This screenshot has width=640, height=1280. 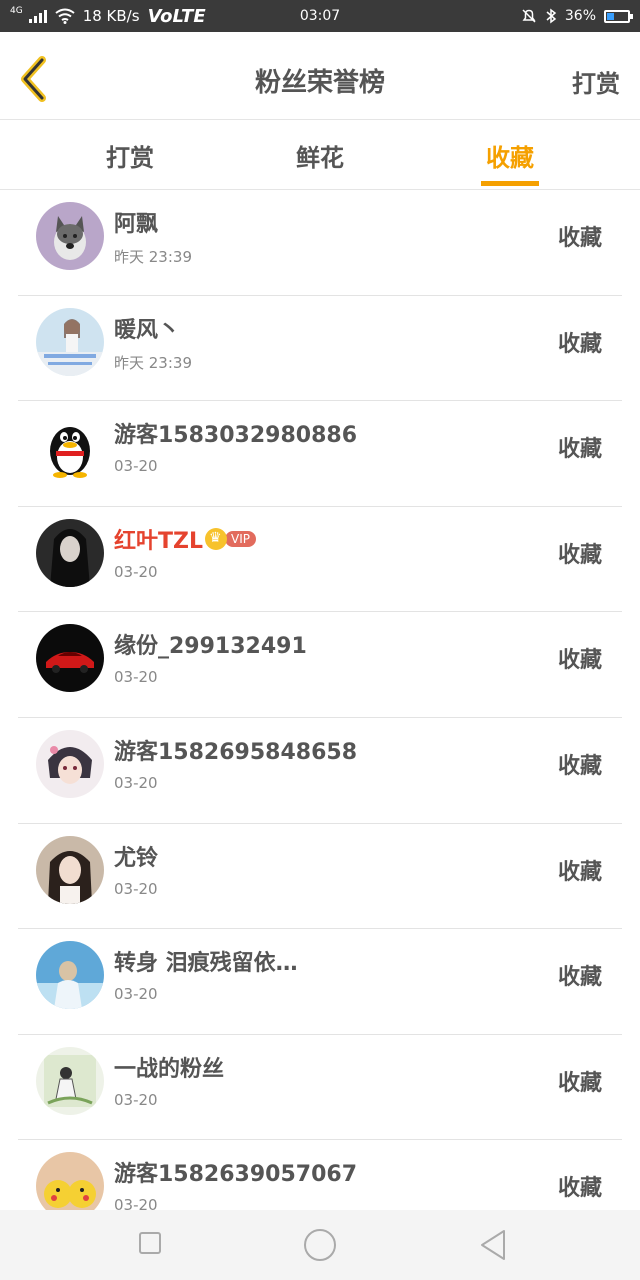 What do you see at coordinates (70, 552) in the screenshot?
I see `avatar-dark-portrait` at bounding box center [70, 552].